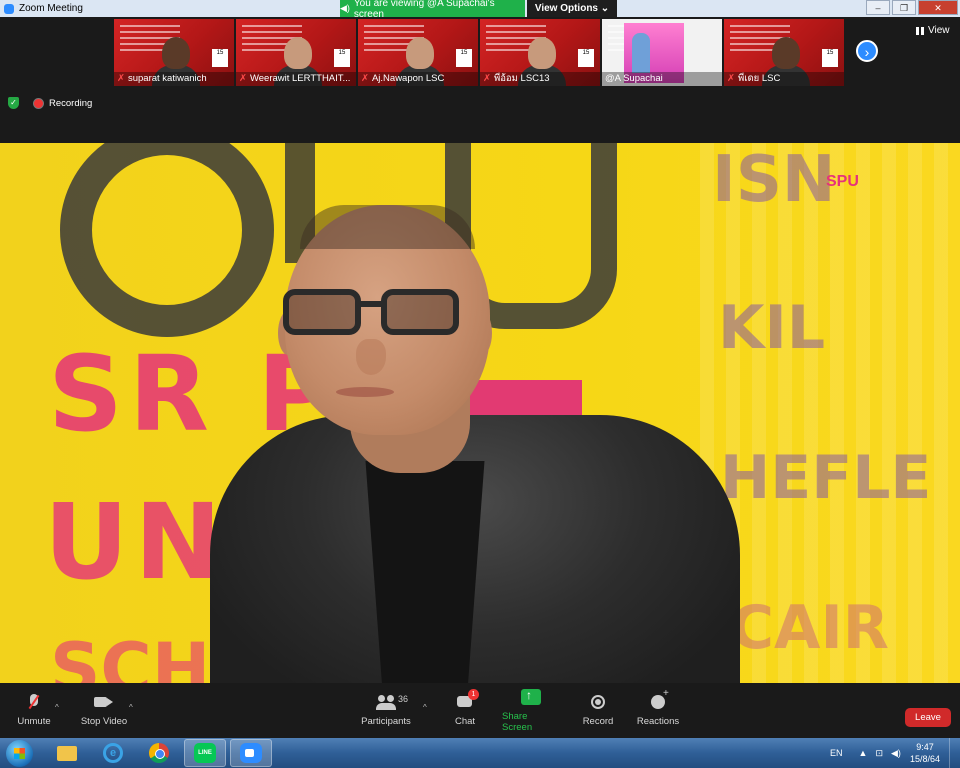 The width and height of the screenshot is (960, 768). I want to click on show-desktop-button, so click(954, 753).